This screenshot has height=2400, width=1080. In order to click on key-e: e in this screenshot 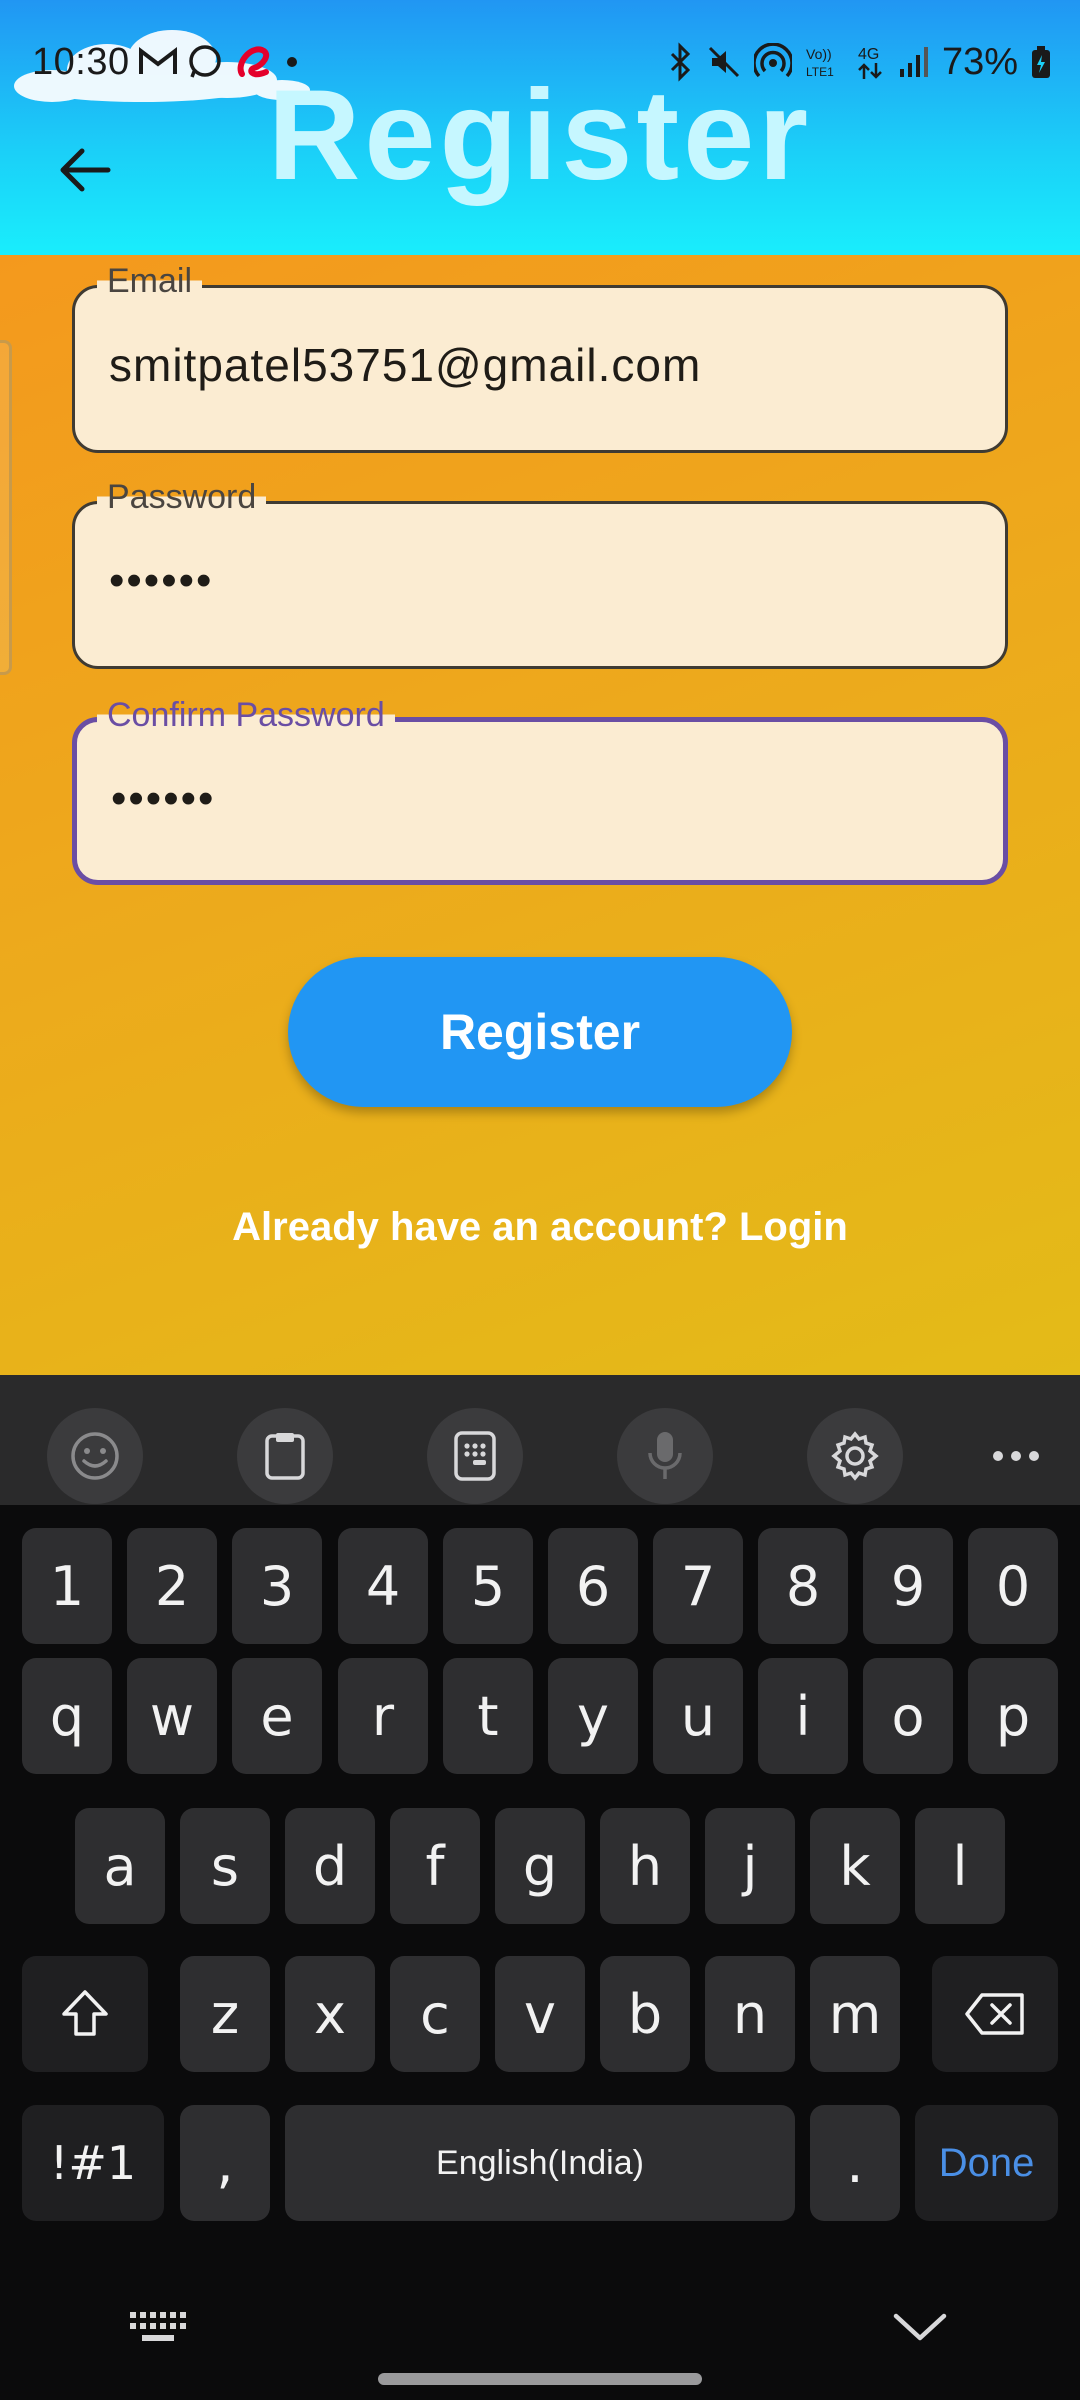, I will do `click(277, 1716)`.